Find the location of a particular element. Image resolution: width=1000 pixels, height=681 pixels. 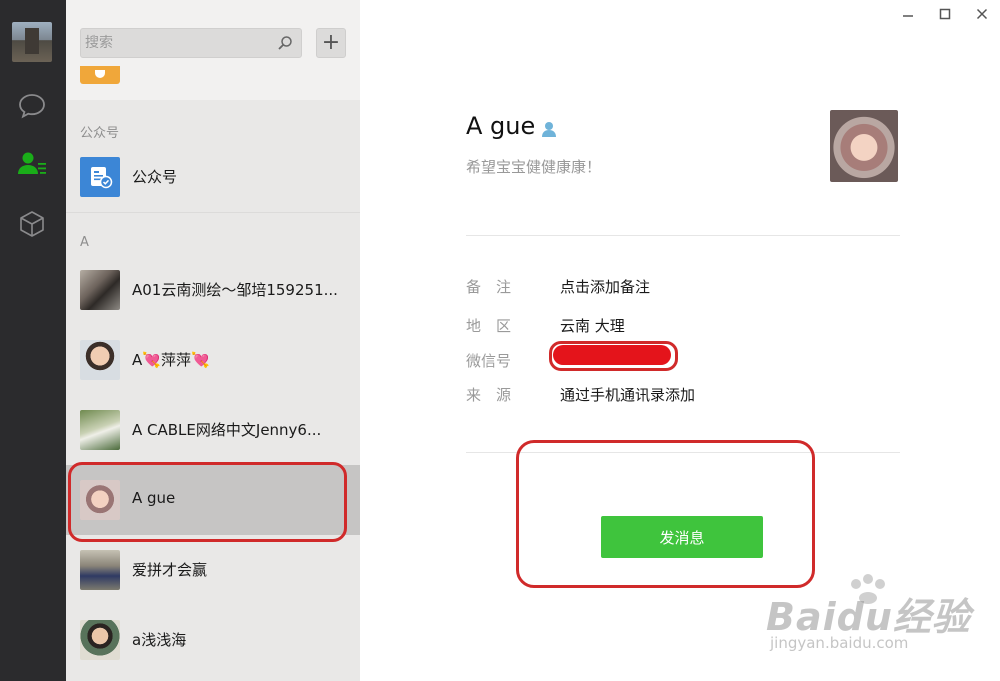

profile-photo is located at coordinates (864, 146).